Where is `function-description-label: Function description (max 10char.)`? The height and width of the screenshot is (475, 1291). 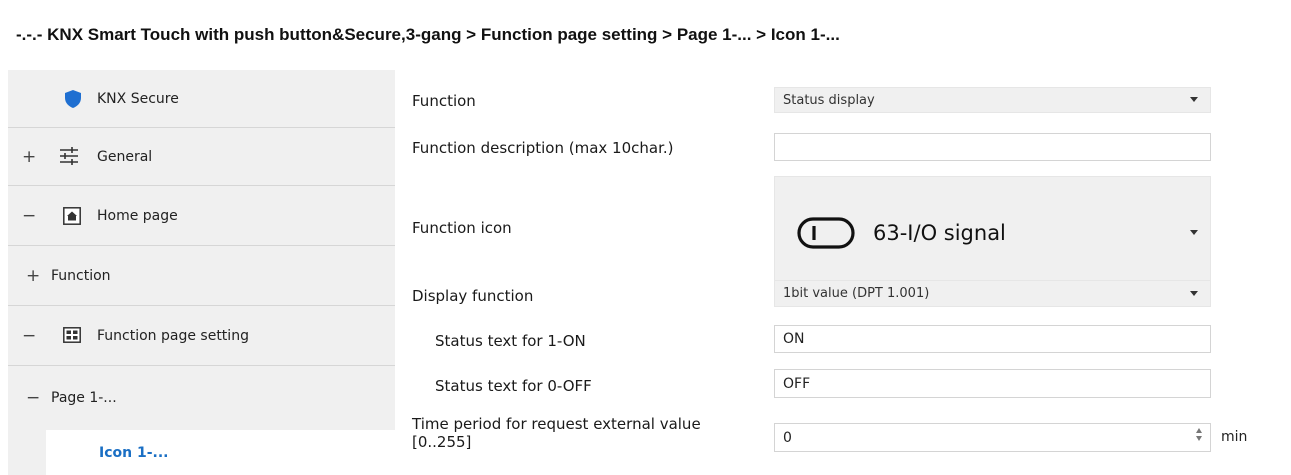 function-description-label: Function description (max 10char.) is located at coordinates (543, 148).